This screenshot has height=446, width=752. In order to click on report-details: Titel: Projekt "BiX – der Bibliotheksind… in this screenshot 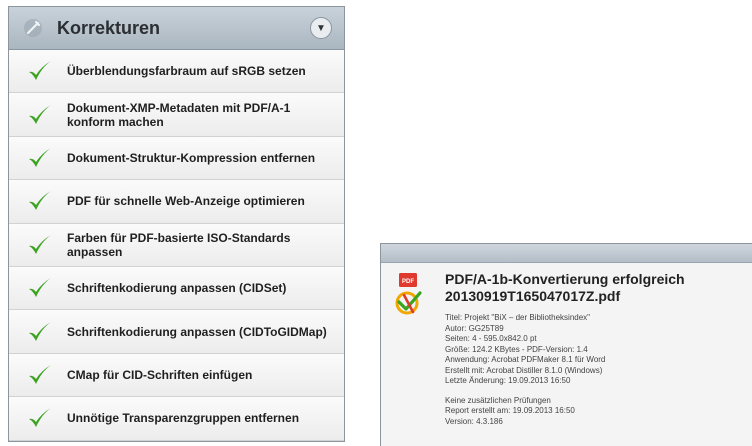, I will do `click(598, 350)`.